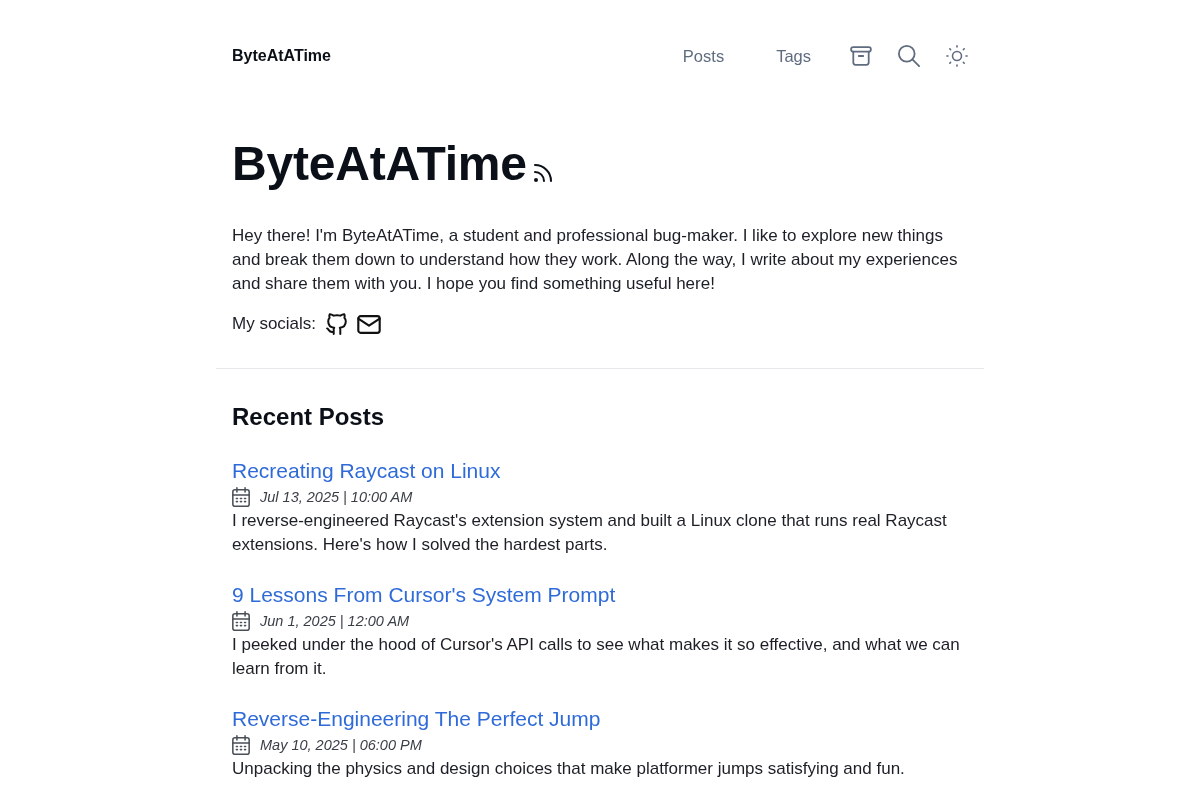 The width and height of the screenshot is (1200, 800). What do you see at coordinates (569, 769) in the screenshot?
I see `post-description: Unpacking the physics and design choices that make platformer jumps satisfying and fun.` at bounding box center [569, 769].